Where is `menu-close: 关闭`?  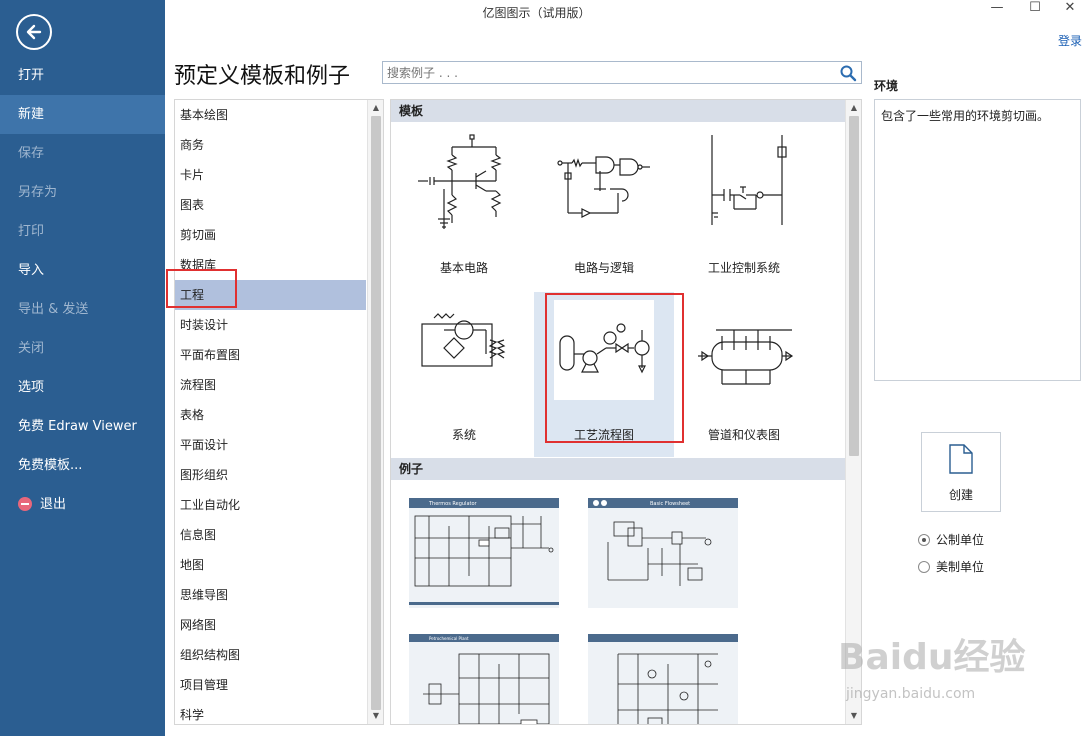 menu-close: 关闭 is located at coordinates (82, 348).